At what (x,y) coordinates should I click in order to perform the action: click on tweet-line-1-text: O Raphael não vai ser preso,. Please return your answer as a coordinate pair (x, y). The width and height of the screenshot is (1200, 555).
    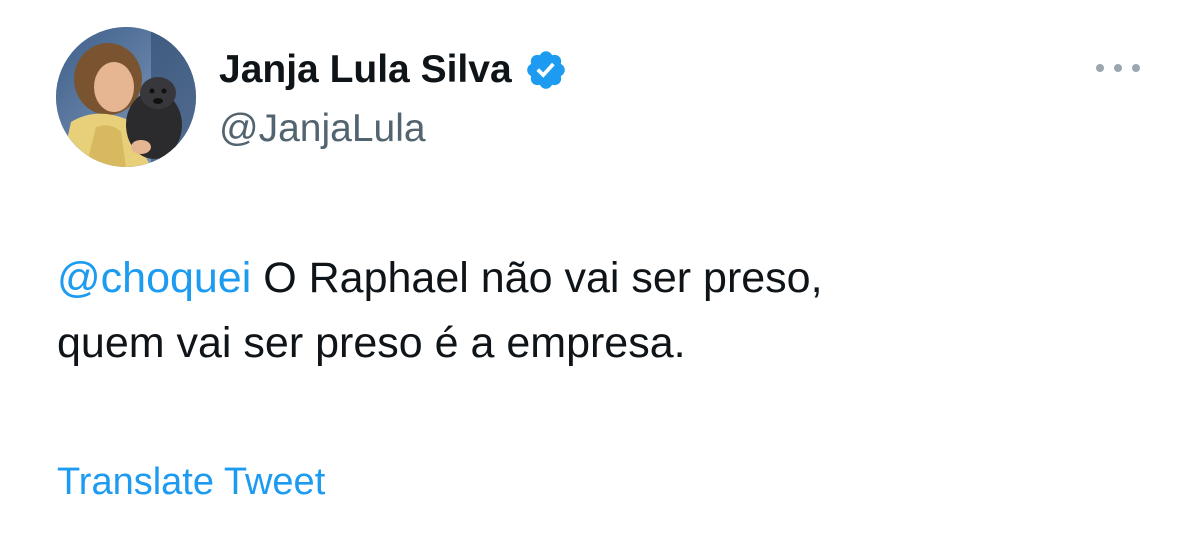
    Looking at the image, I should click on (537, 278).